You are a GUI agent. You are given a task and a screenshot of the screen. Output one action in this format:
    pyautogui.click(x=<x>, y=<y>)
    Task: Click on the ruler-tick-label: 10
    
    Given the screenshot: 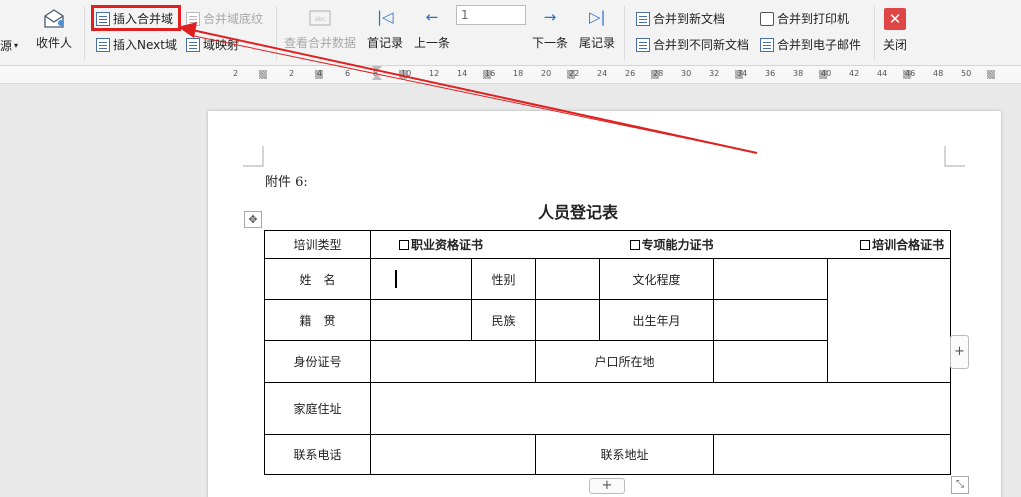 What is the action you would take?
    pyautogui.click(x=406, y=73)
    